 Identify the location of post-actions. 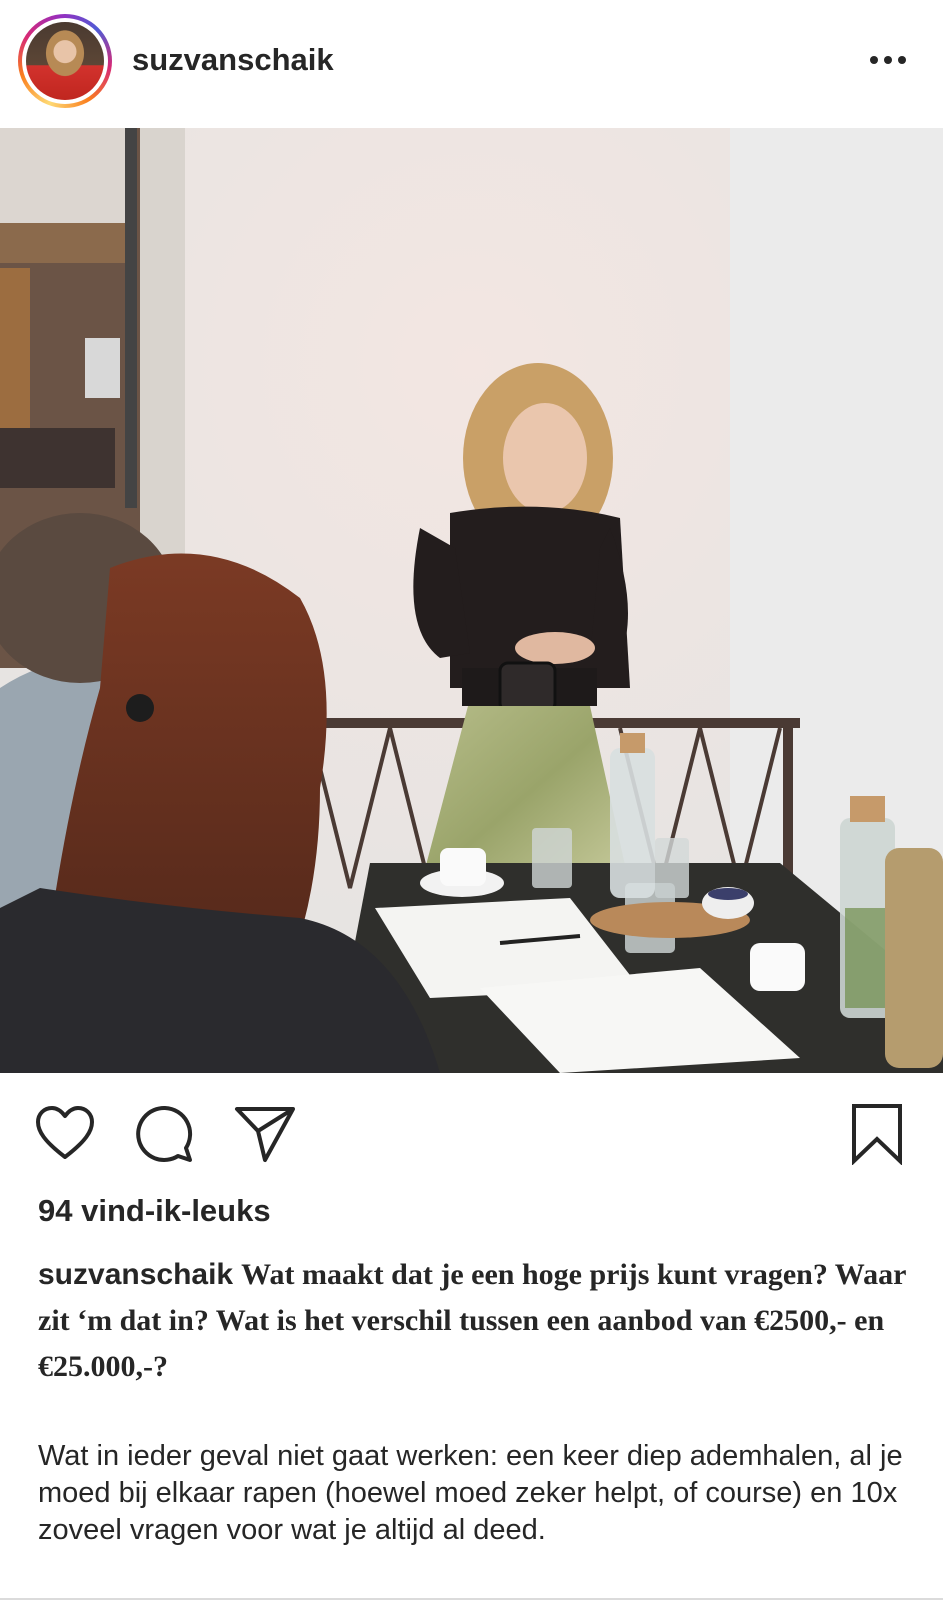
(471, 1133).